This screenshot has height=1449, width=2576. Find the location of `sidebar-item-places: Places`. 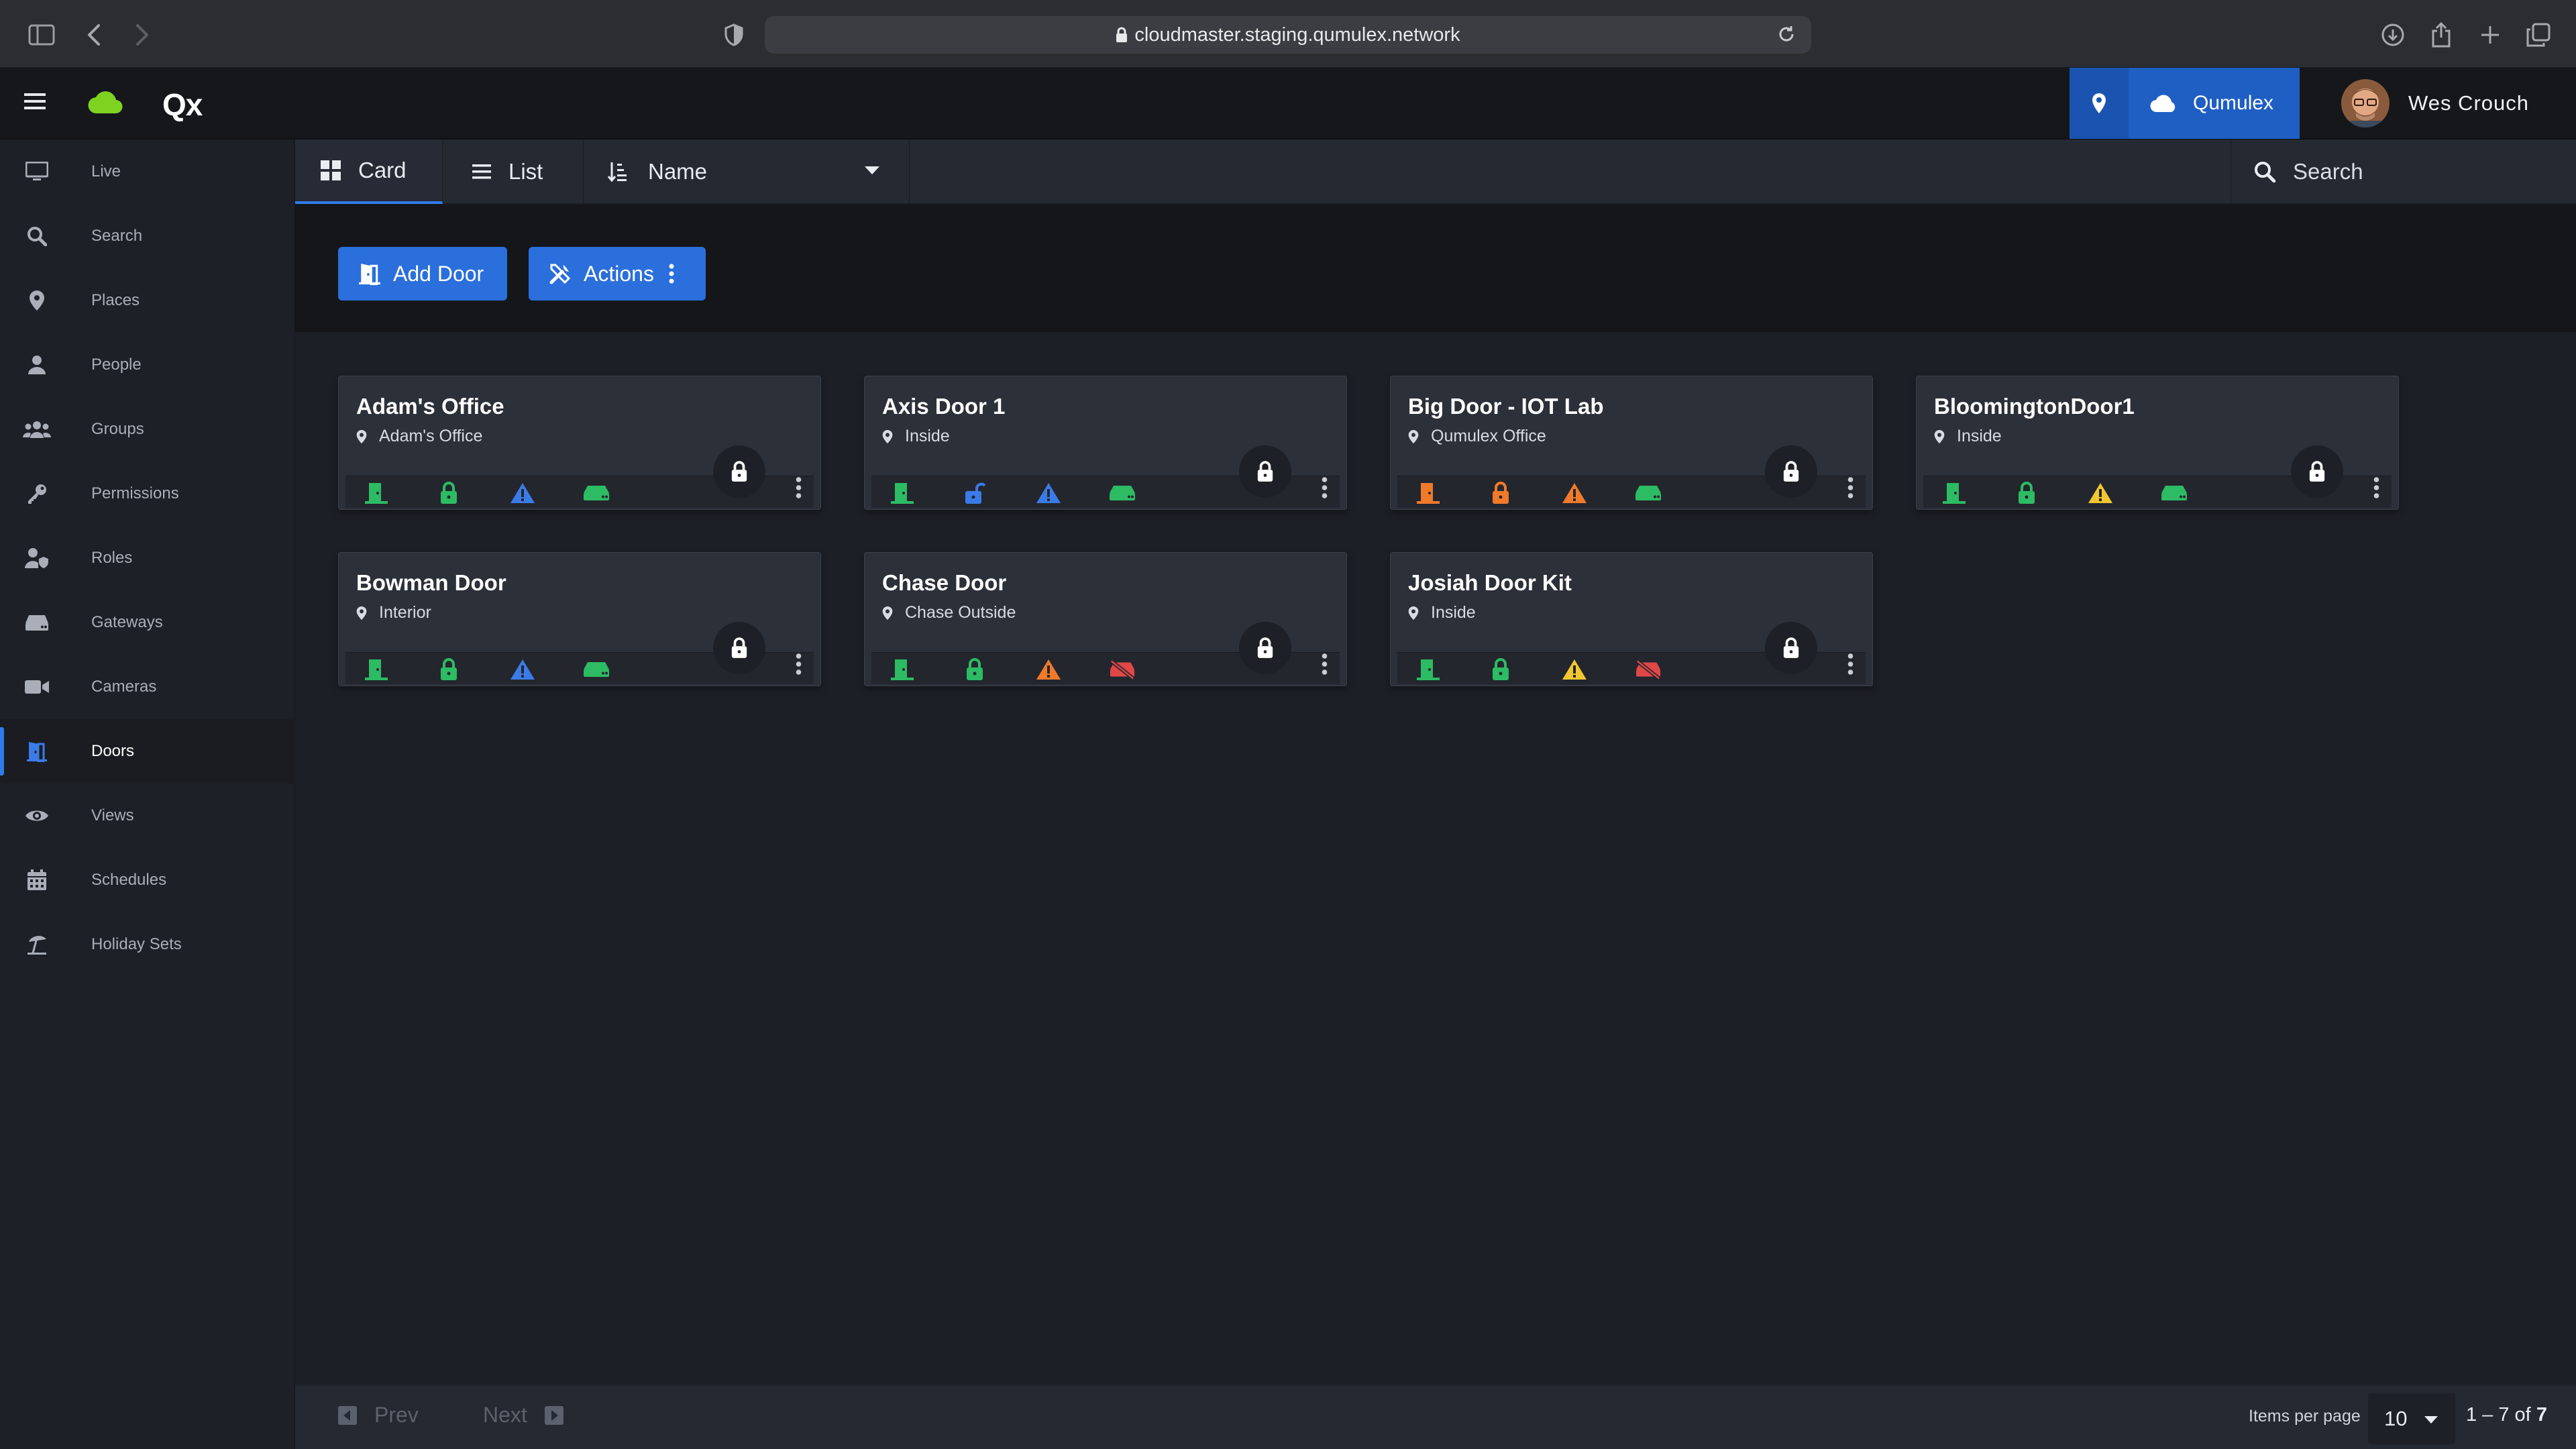

sidebar-item-places: Places is located at coordinates (147, 300).